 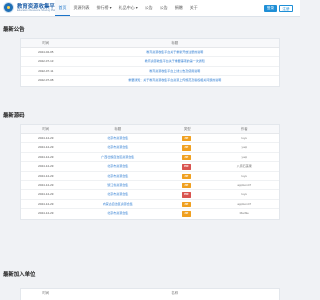 I want to click on newest-users-table-header: 时间 名称, so click(x=150, y=294).